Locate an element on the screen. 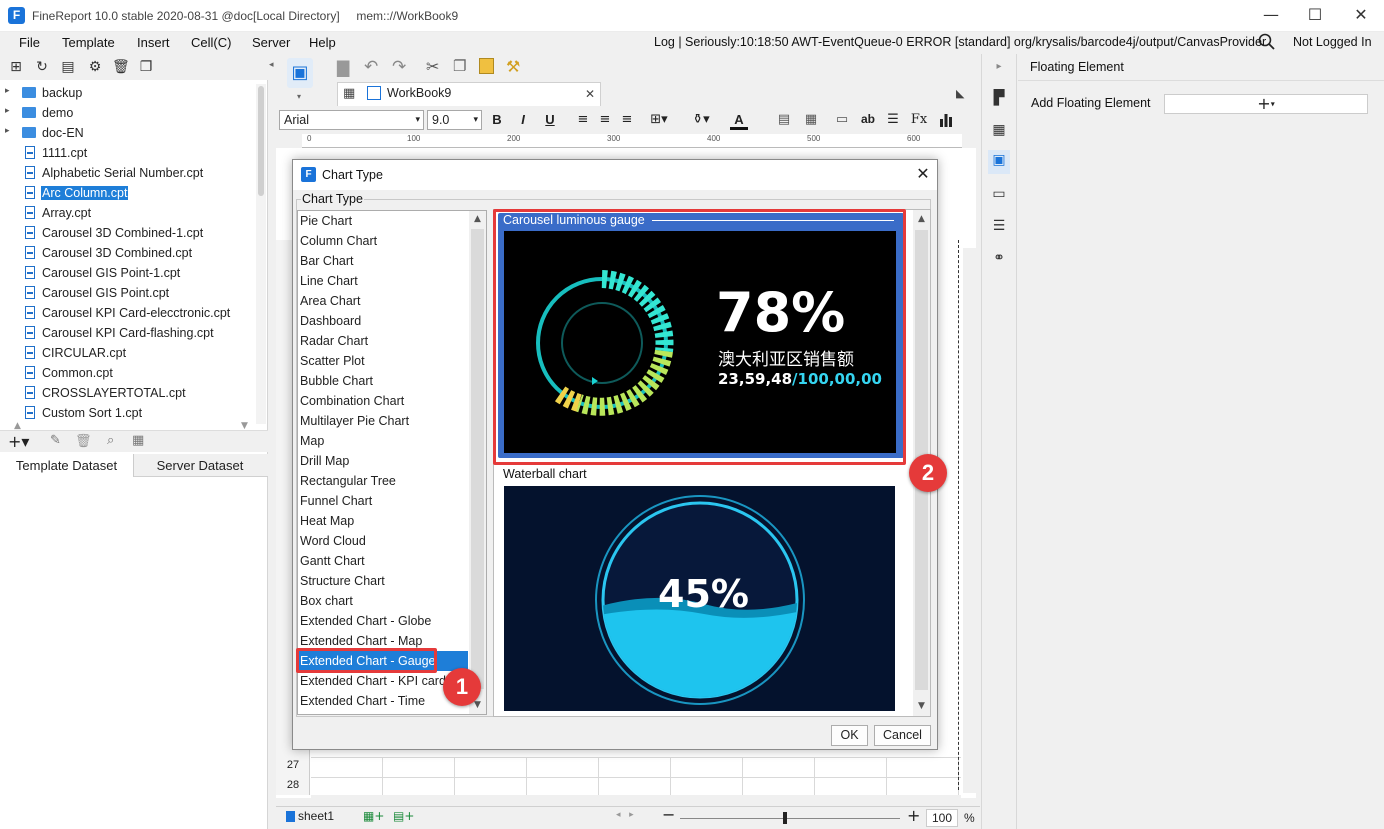 The width and height of the screenshot is (1384, 829). chart-type-item: Word Cloud is located at coordinates (384, 541).